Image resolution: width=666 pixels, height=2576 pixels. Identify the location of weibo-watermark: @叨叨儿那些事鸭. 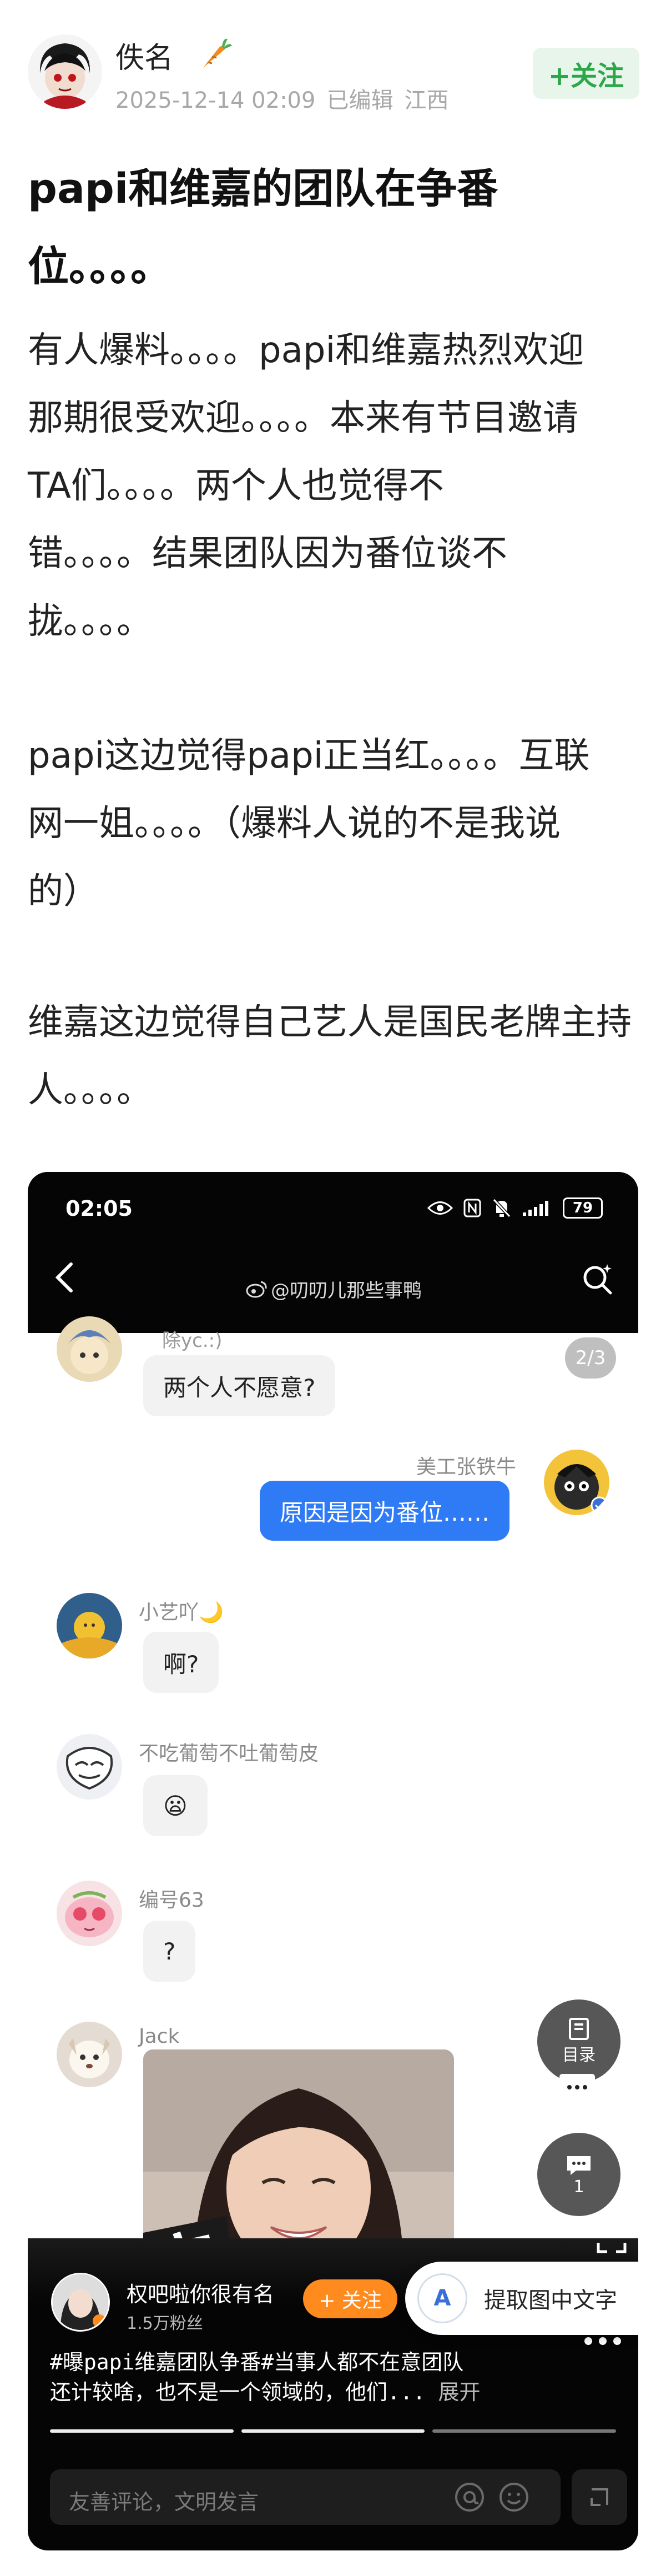
(333, 1289).